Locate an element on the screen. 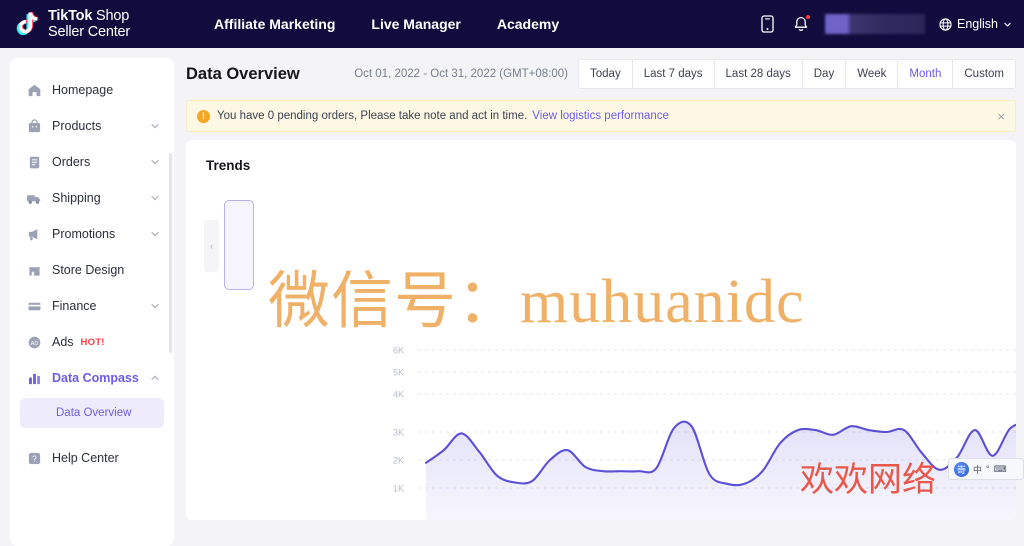  view-logistics-performance-link: View logistics performance is located at coordinates (600, 116).